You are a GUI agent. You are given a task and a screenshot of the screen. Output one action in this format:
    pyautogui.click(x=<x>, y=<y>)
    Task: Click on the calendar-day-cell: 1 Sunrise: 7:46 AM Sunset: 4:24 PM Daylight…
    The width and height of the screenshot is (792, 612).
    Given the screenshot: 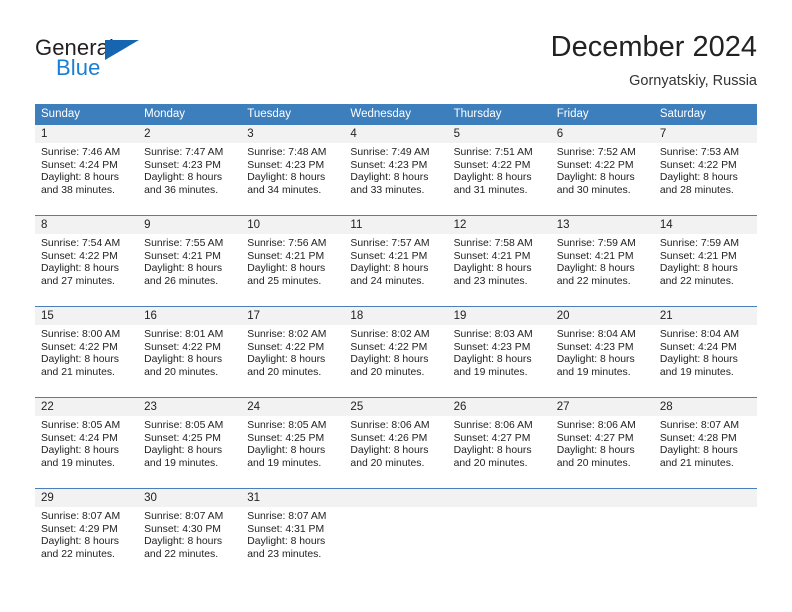 What is the action you would take?
    pyautogui.click(x=87, y=170)
    